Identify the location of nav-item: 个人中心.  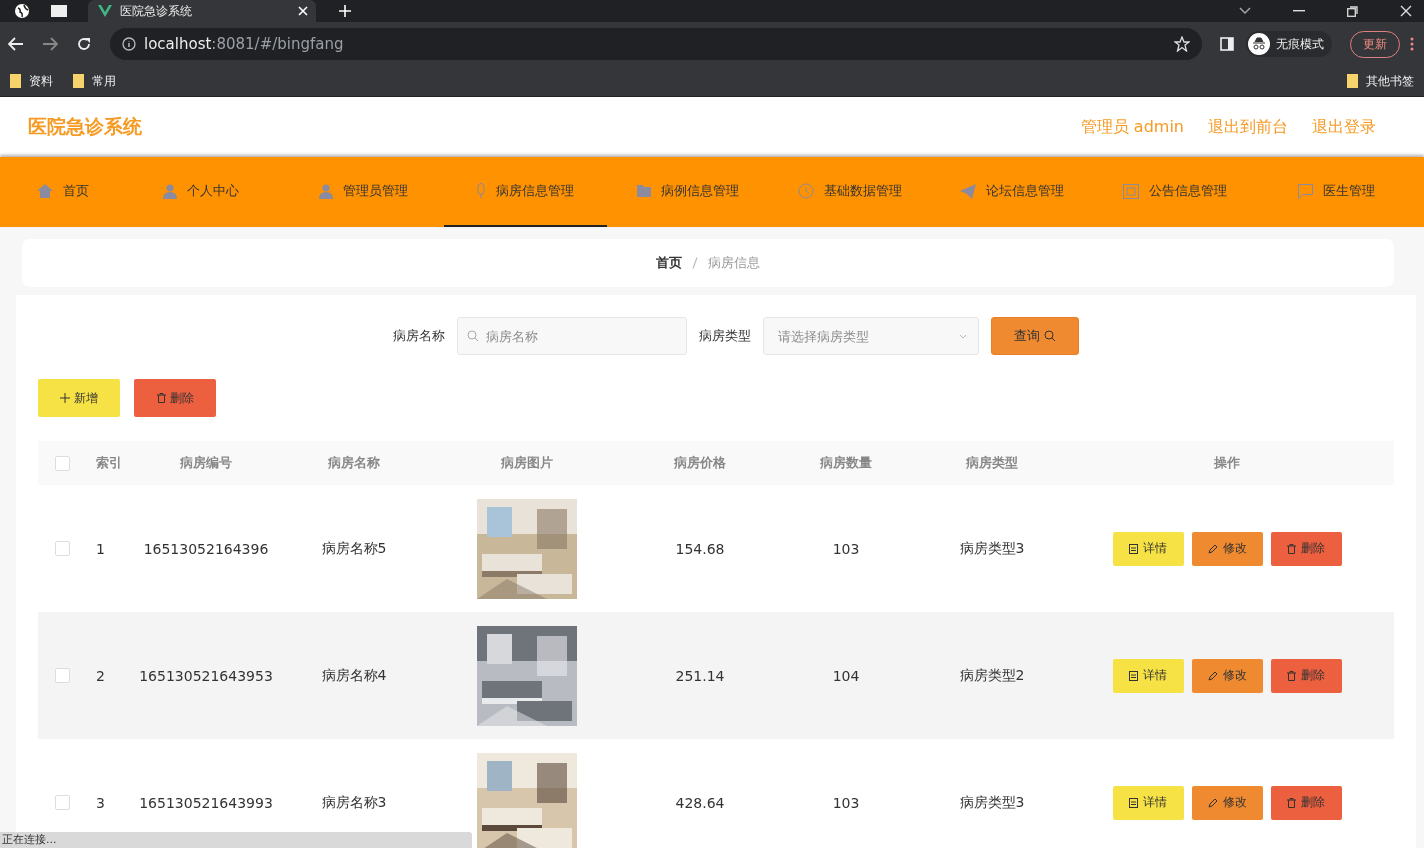
(200, 192).